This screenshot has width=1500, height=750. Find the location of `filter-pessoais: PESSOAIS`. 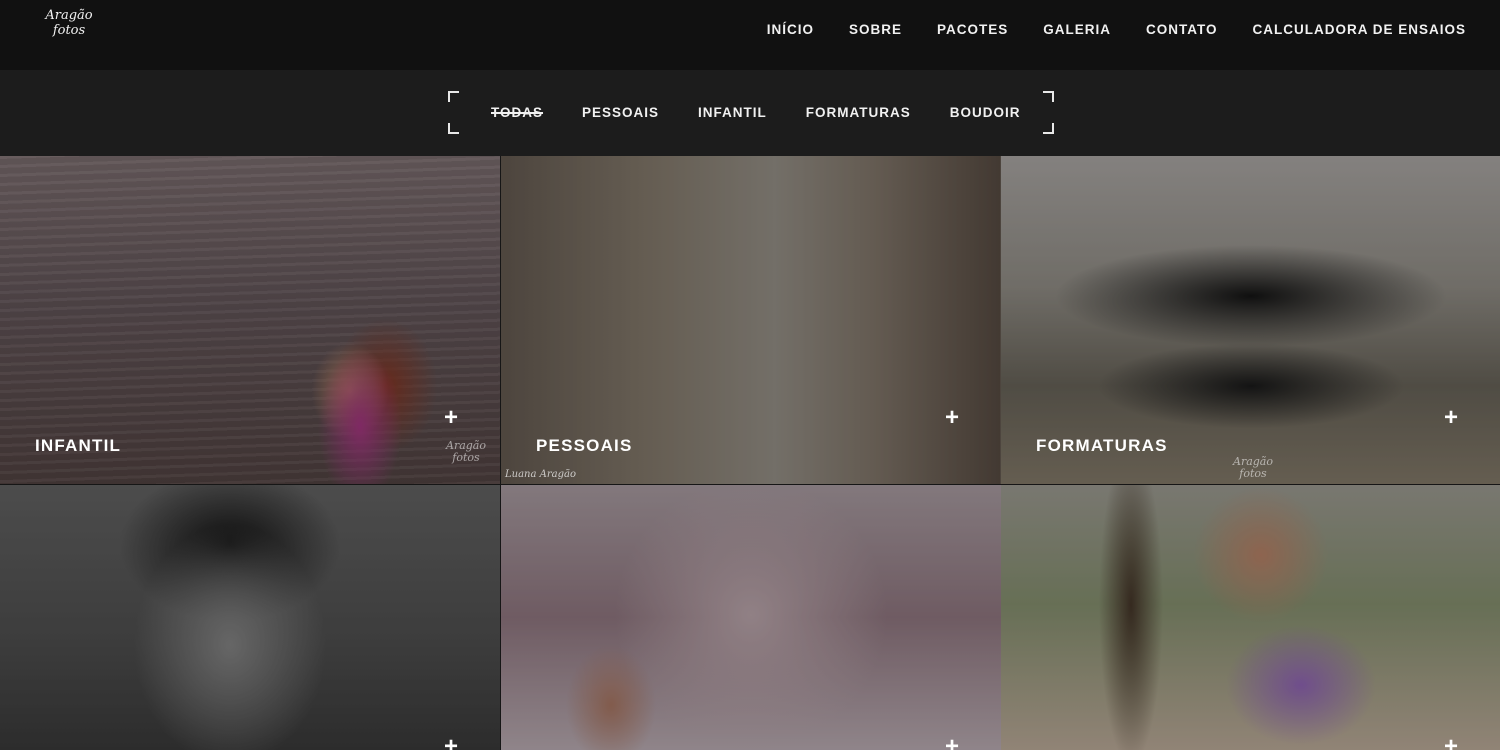

filter-pessoais: PESSOAIS is located at coordinates (620, 112).